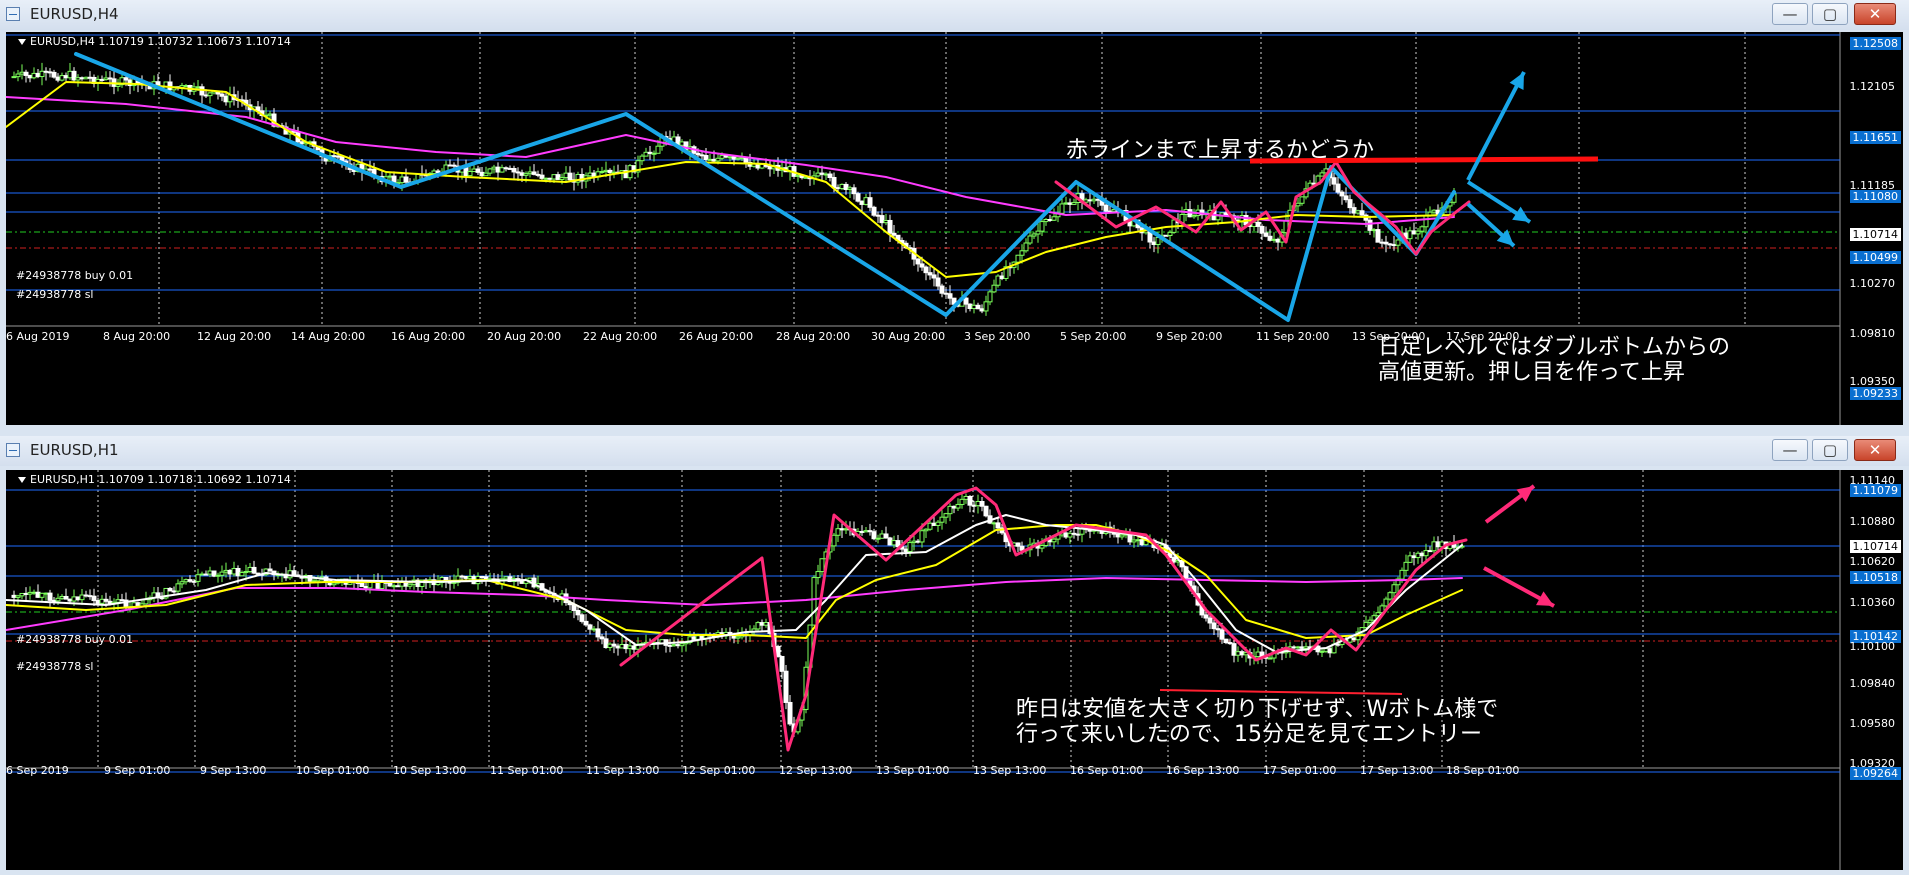 This screenshot has height=875, width=1909. Describe the element at coordinates (1293, 336) in the screenshot. I see `time-axis-label: 11 Sep 20:00` at that location.